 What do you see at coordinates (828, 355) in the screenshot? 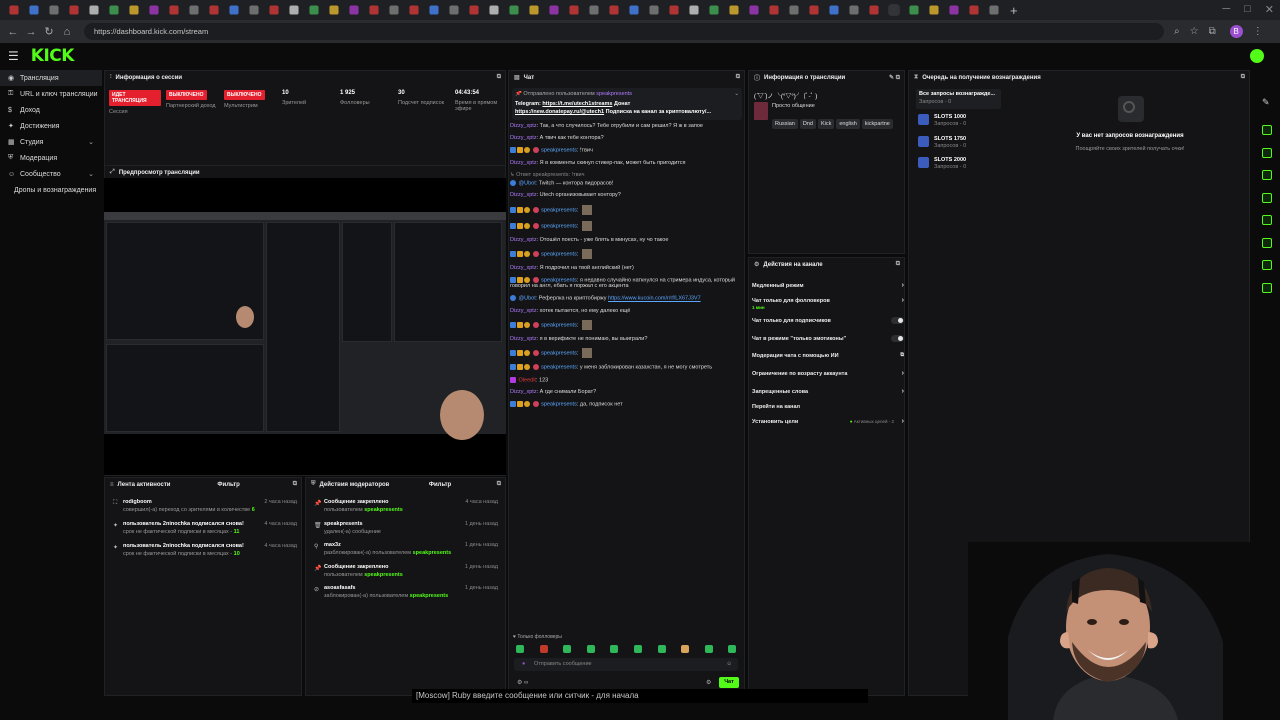
I see `channel-action-item: Модерация чата с помощью ИИ ⧉` at bounding box center [828, 355].